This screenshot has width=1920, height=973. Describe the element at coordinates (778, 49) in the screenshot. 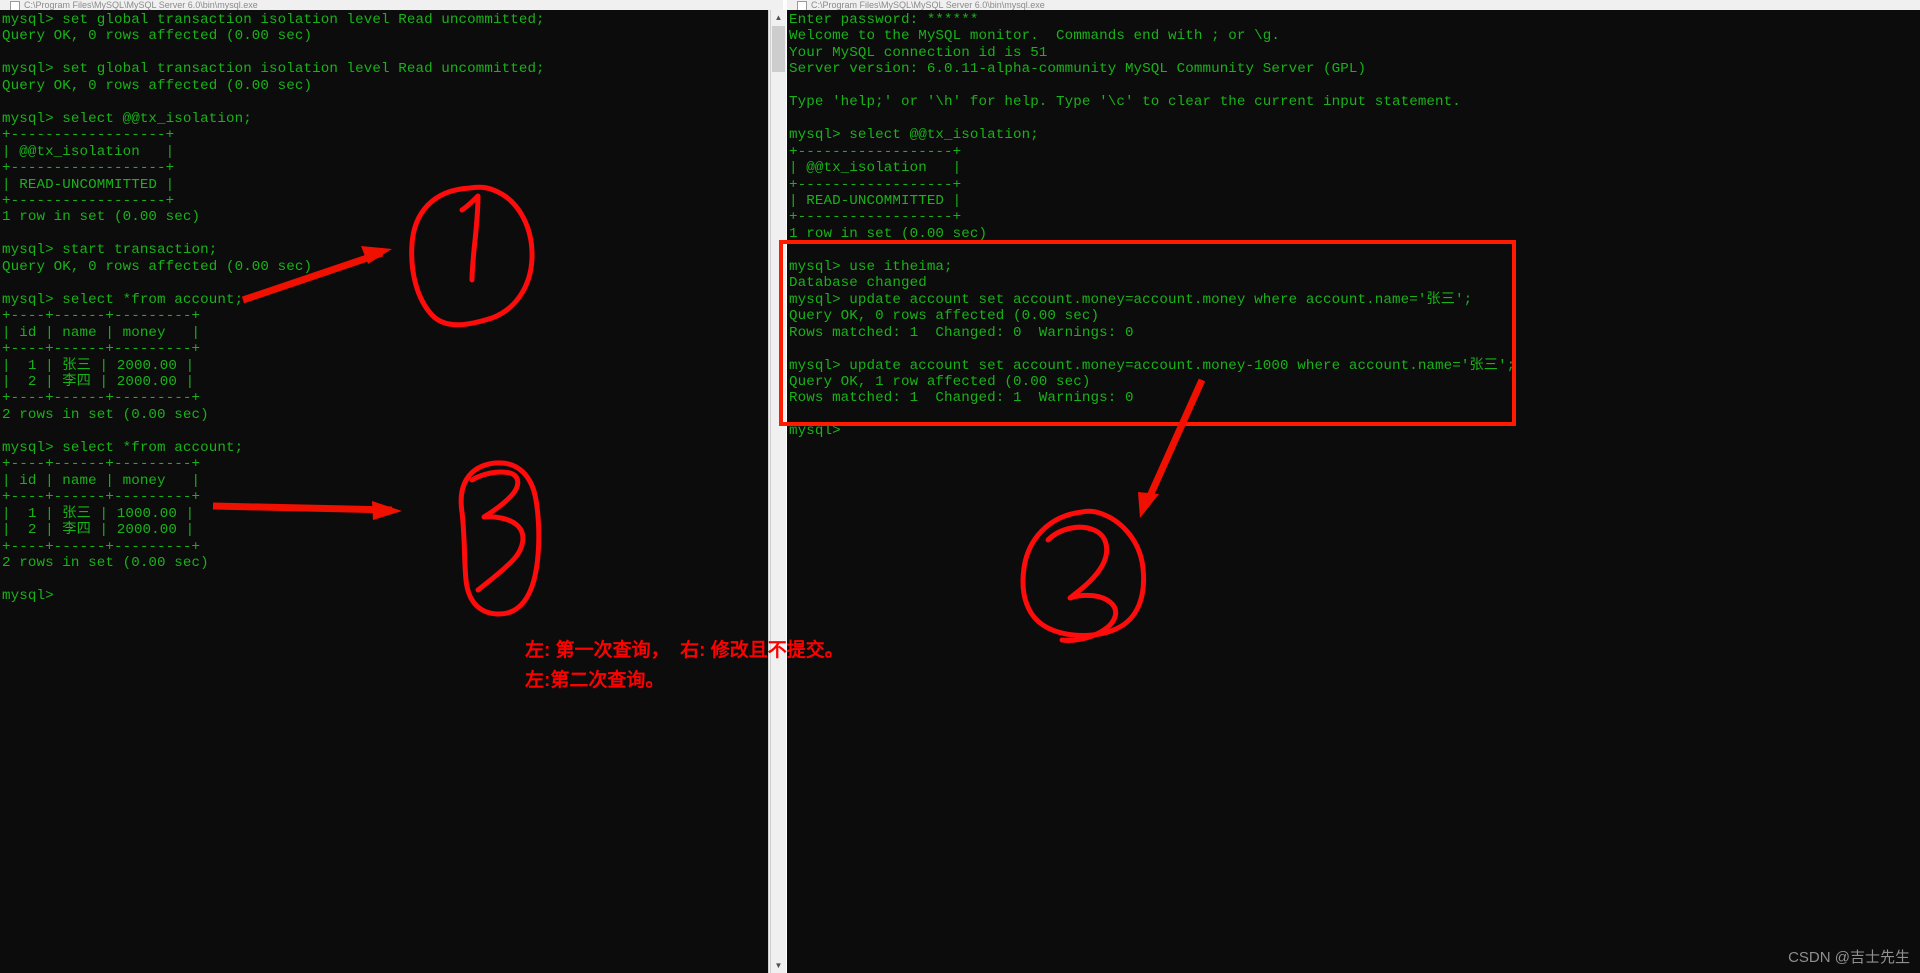

I see `right-scrollbar-thumb` at that location.